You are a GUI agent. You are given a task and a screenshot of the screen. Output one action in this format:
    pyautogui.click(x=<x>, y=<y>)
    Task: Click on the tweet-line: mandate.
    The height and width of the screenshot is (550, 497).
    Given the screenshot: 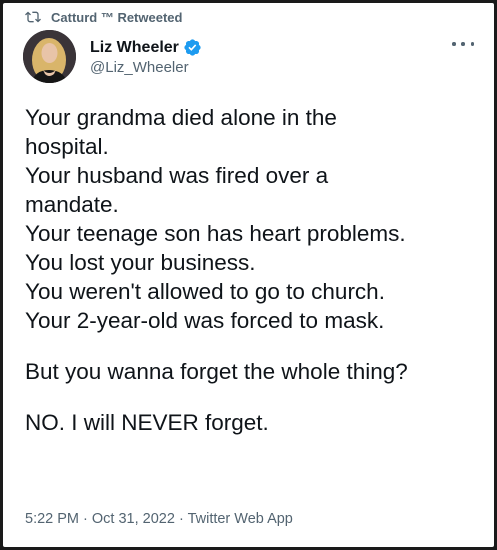 What is the action you would take?
    pyautogui.click(x=72, y=204)
    